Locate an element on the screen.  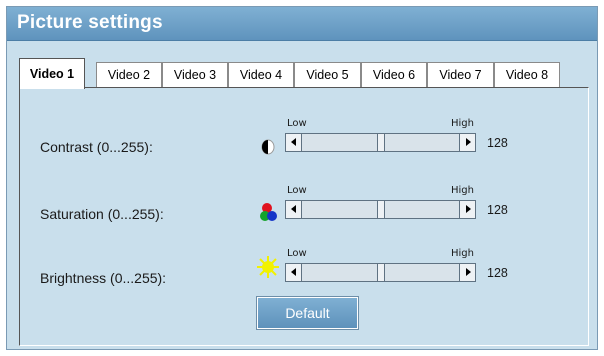
tab-video-4: Video 4 is located at coordinates (261, 74).